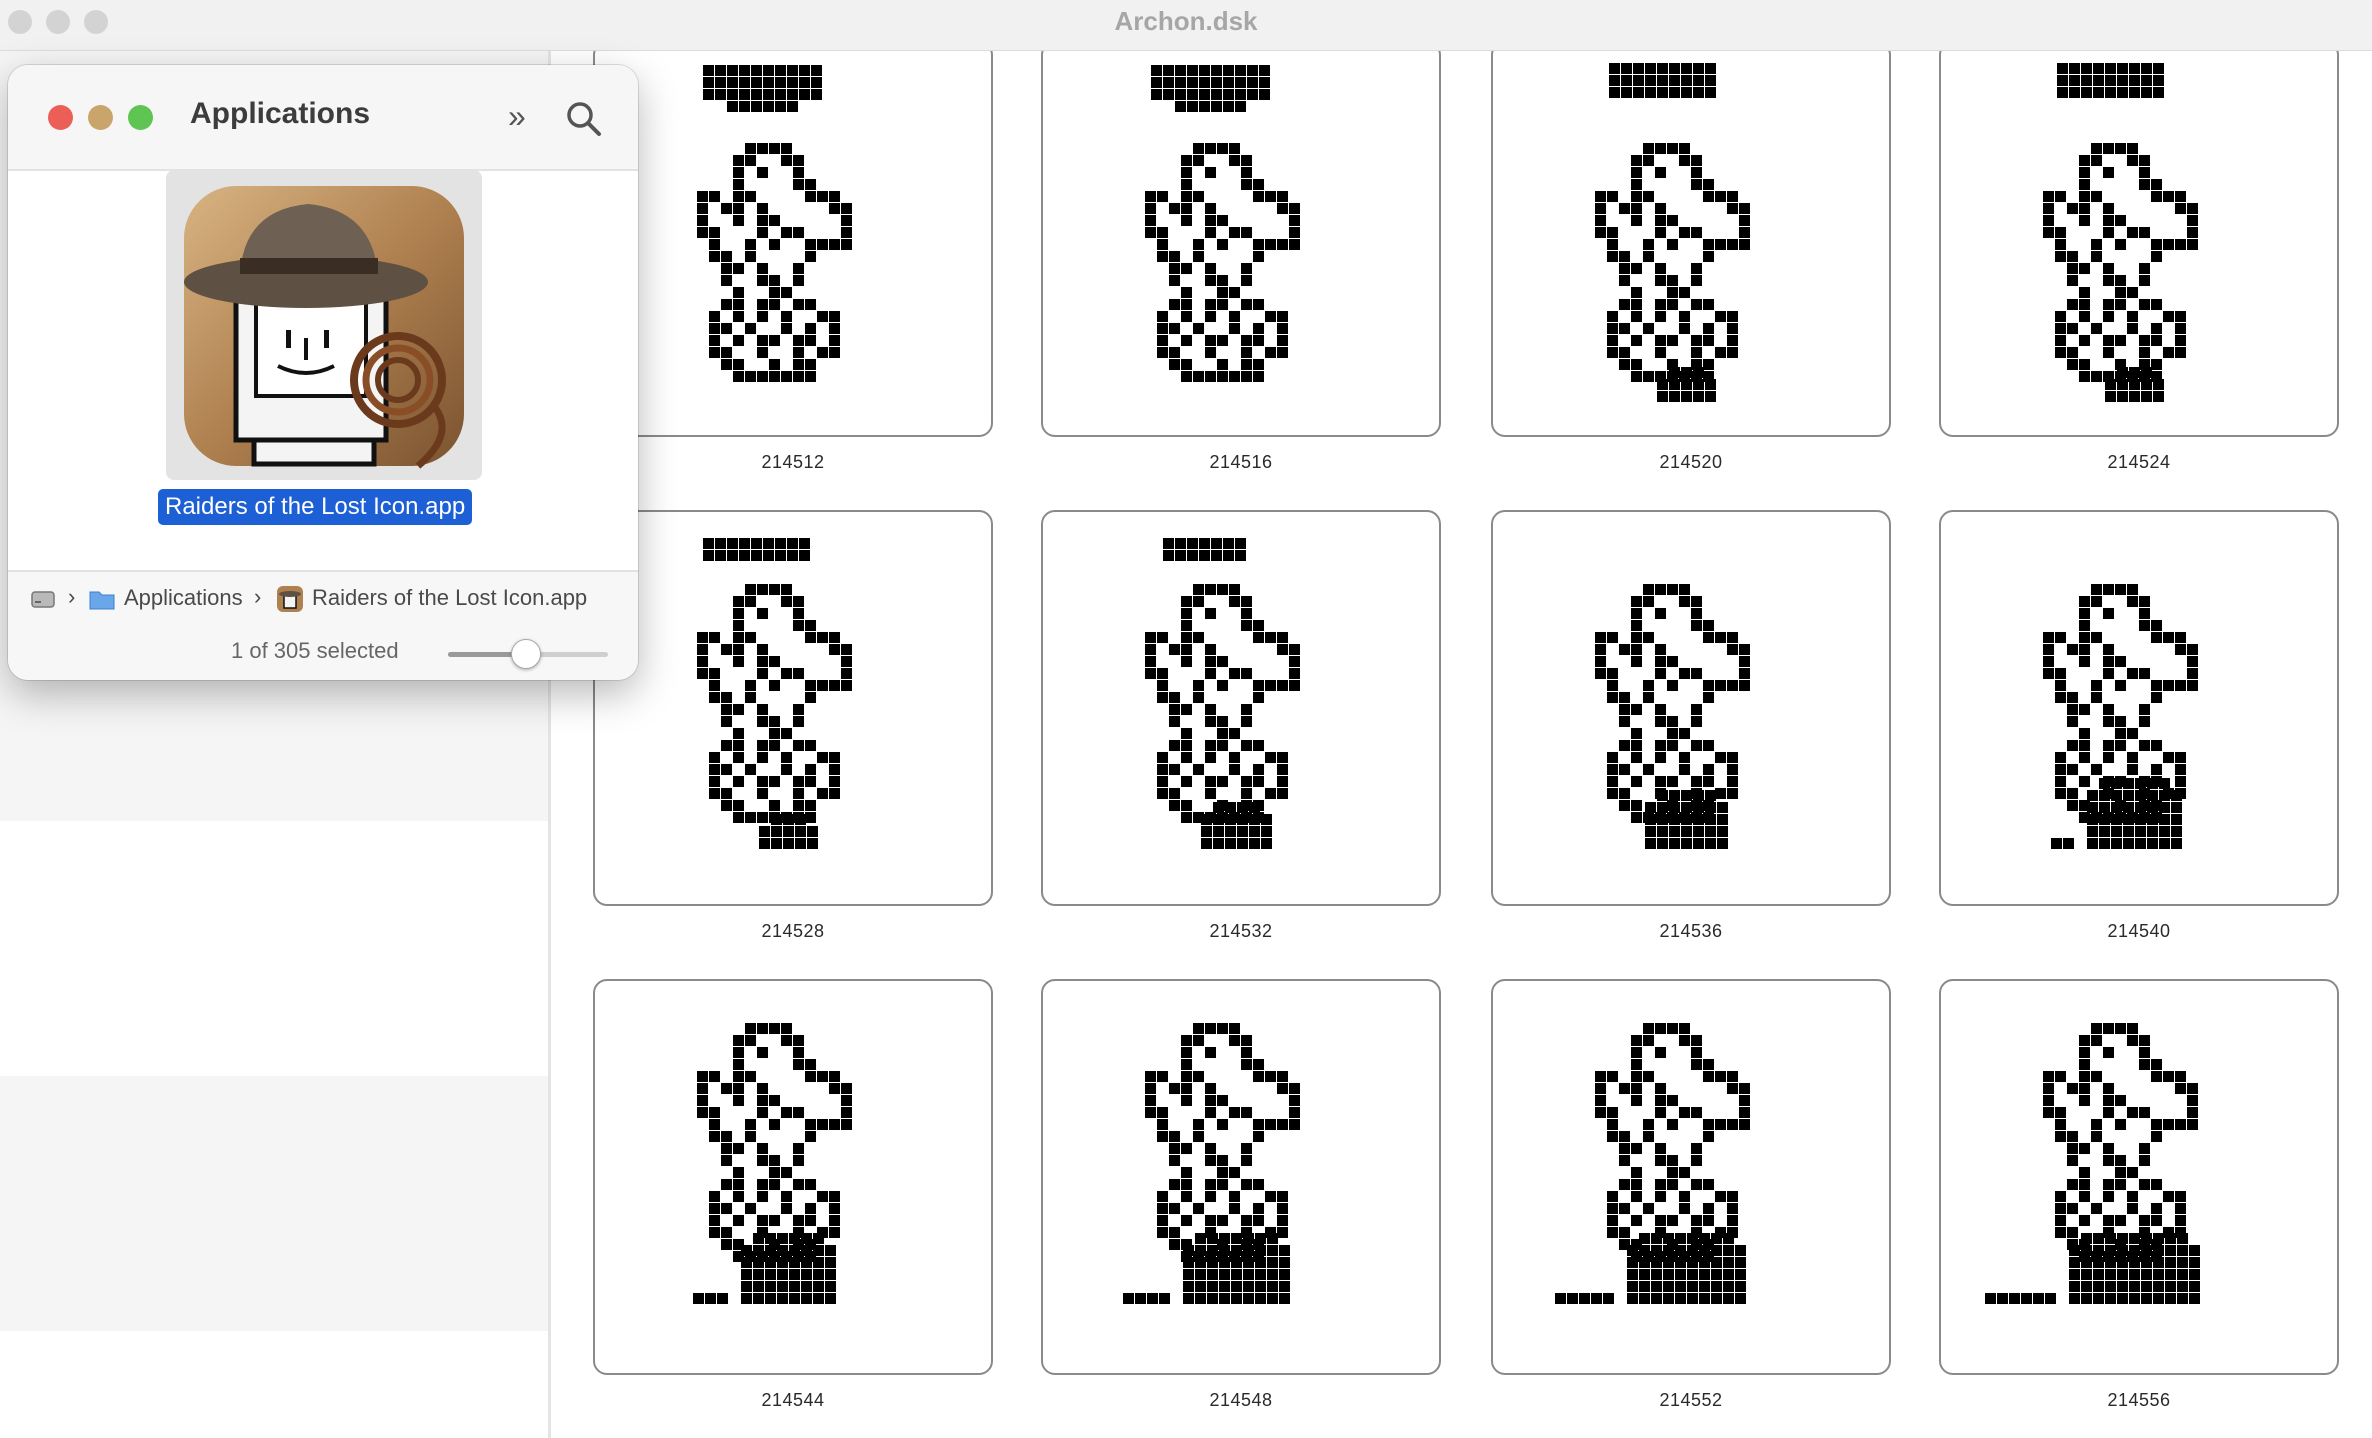 This screenshot has height=1438, width=2372. Describe the element at coordinates (584, 119) in the screenshot. I see `search-icon` at that location.